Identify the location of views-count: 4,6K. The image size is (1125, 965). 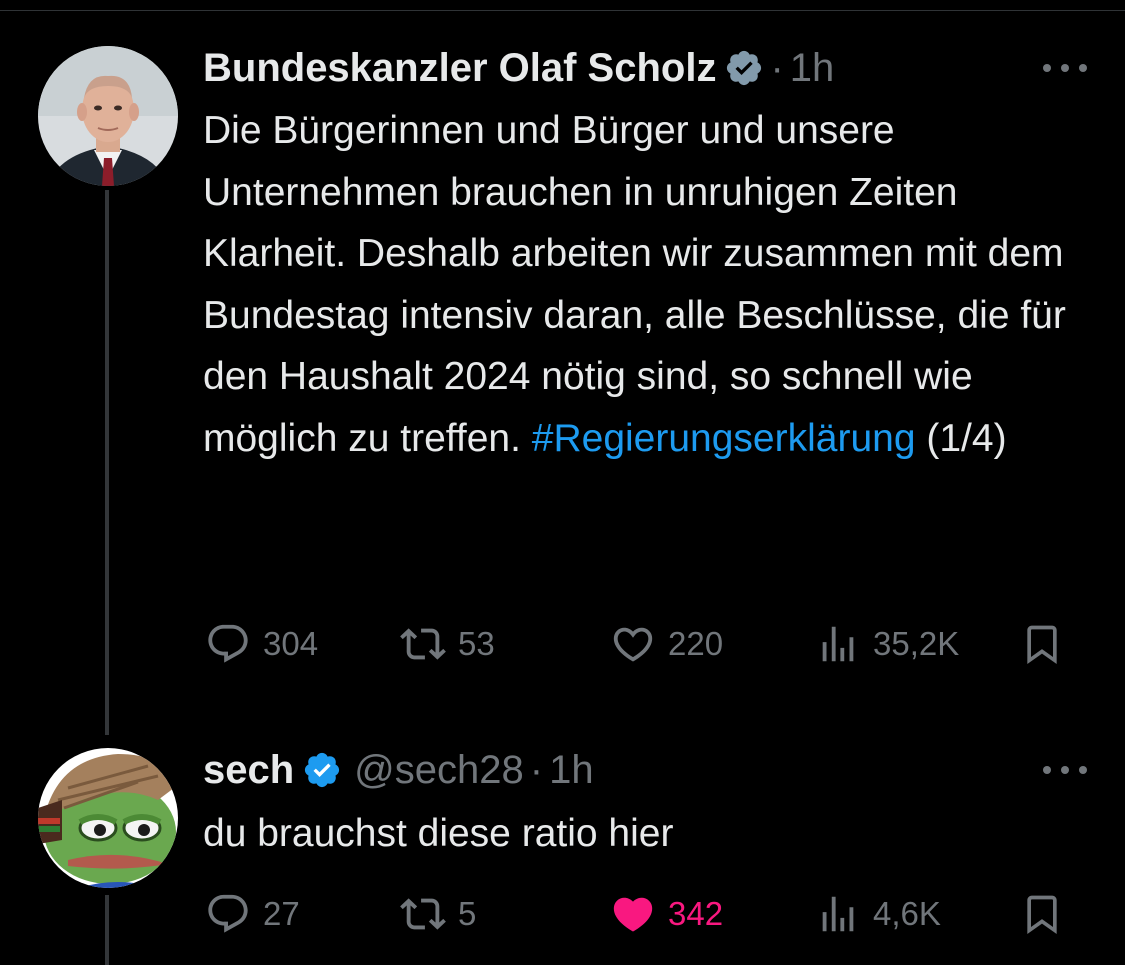
(907, 913).